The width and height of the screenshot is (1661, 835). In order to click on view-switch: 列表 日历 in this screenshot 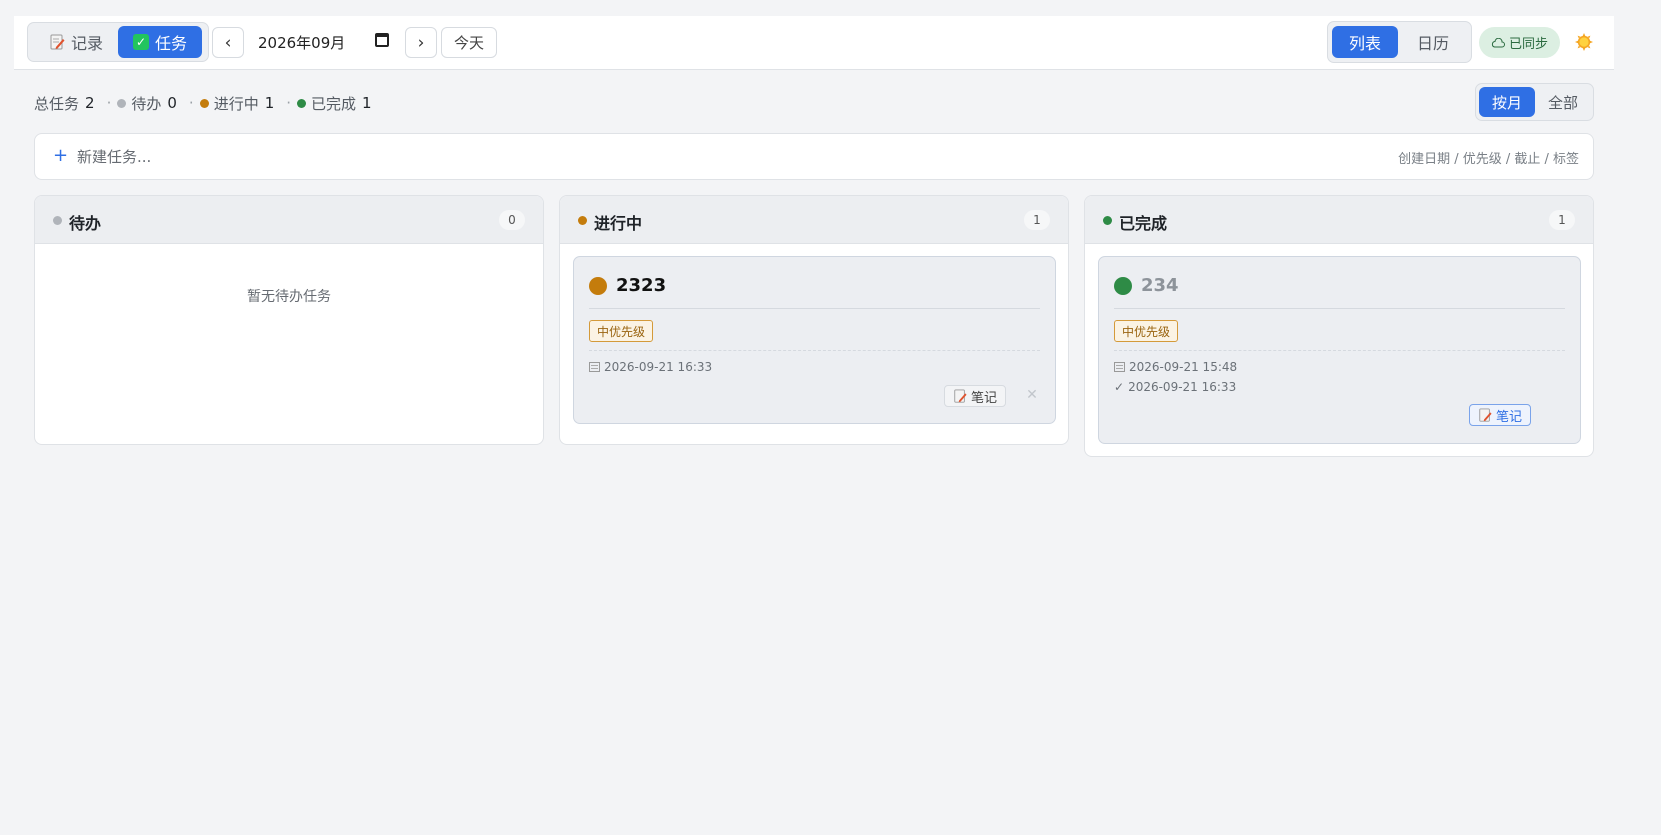, I will do `click(1399, 42)`.